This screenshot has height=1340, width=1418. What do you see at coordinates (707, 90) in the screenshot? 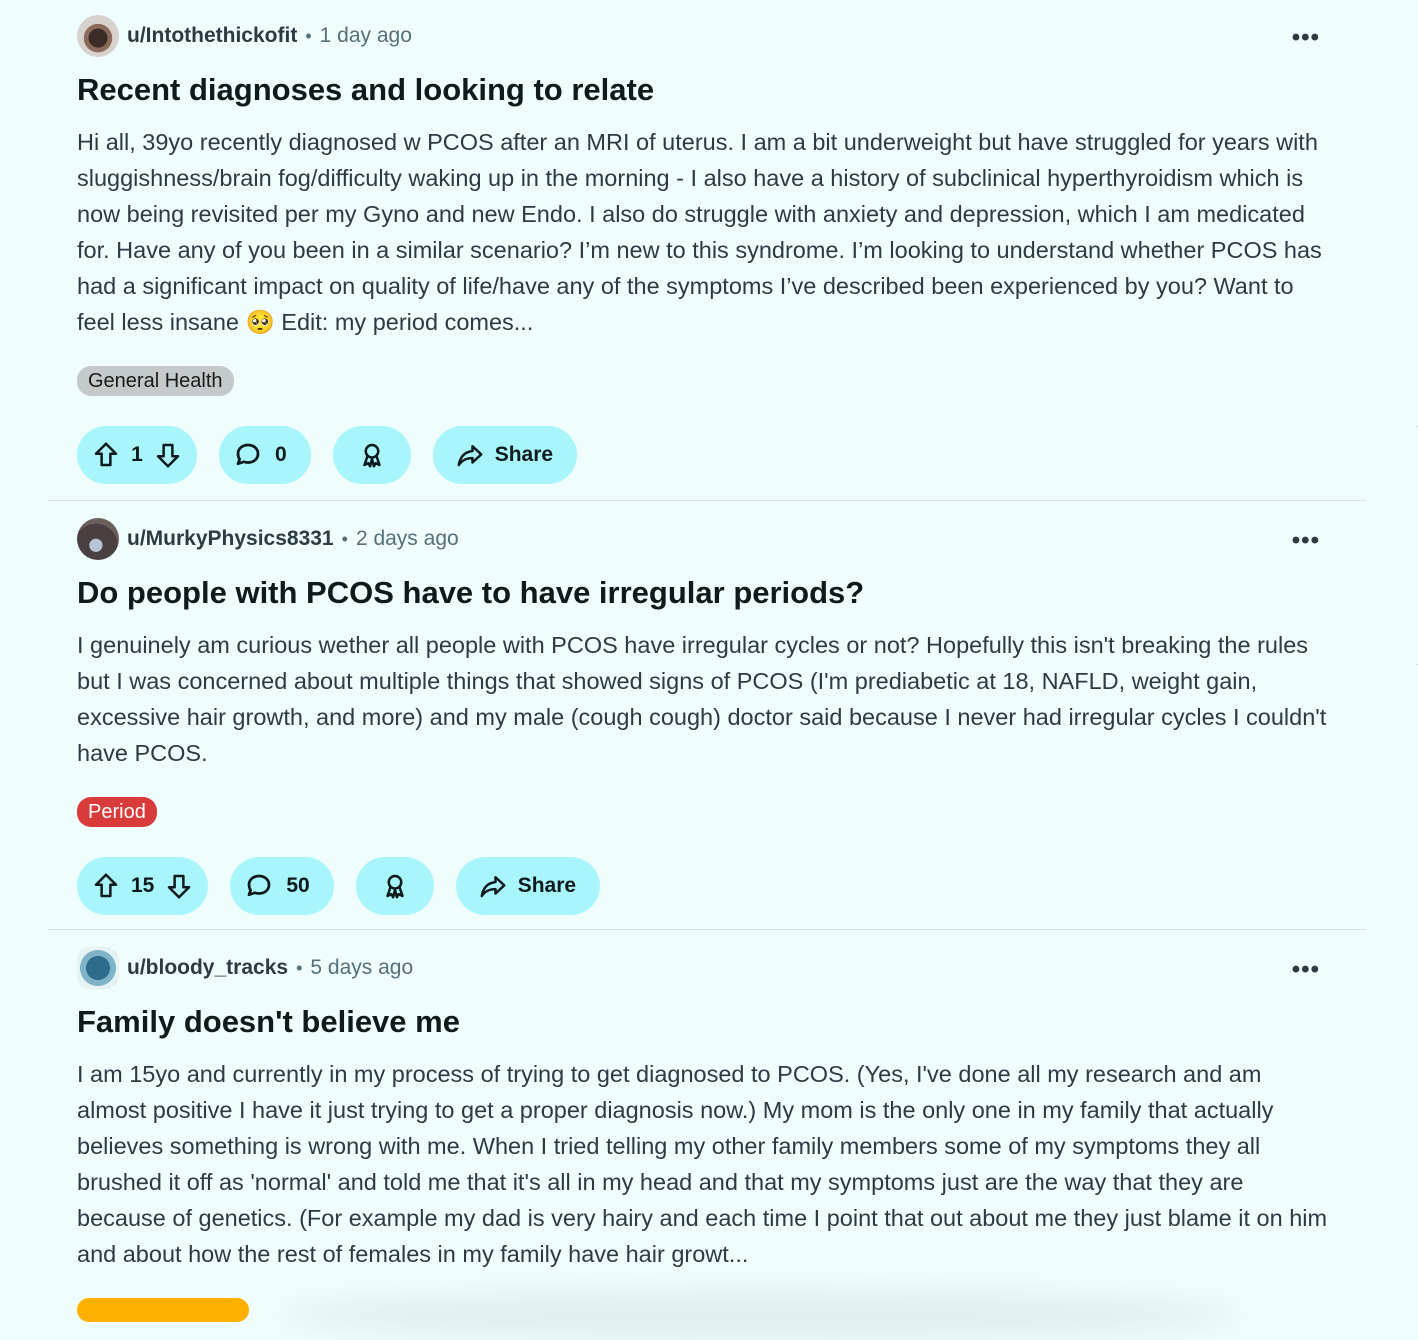
I see `post-title: Recent diagnoses and looking to relate` at bounding box center [707, 90].